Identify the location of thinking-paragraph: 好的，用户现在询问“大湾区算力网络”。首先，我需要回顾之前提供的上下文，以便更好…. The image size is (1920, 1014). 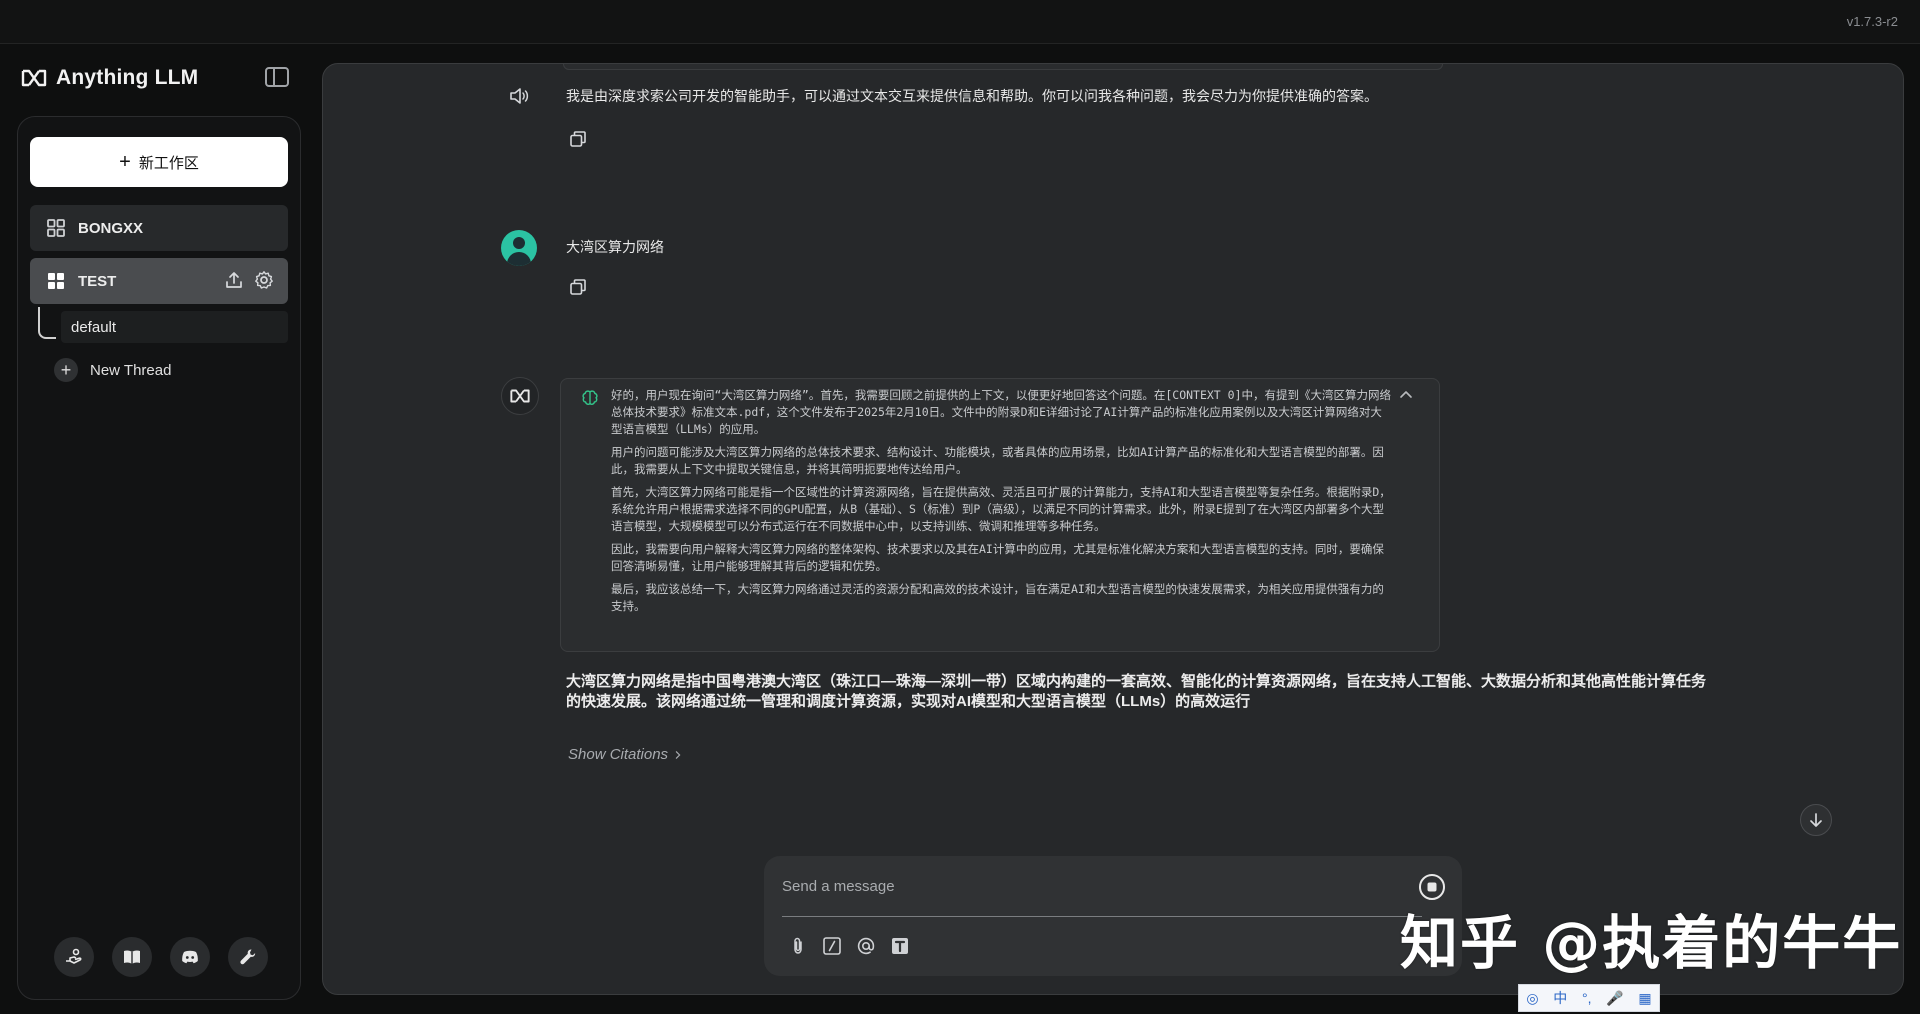
(1001, 412).